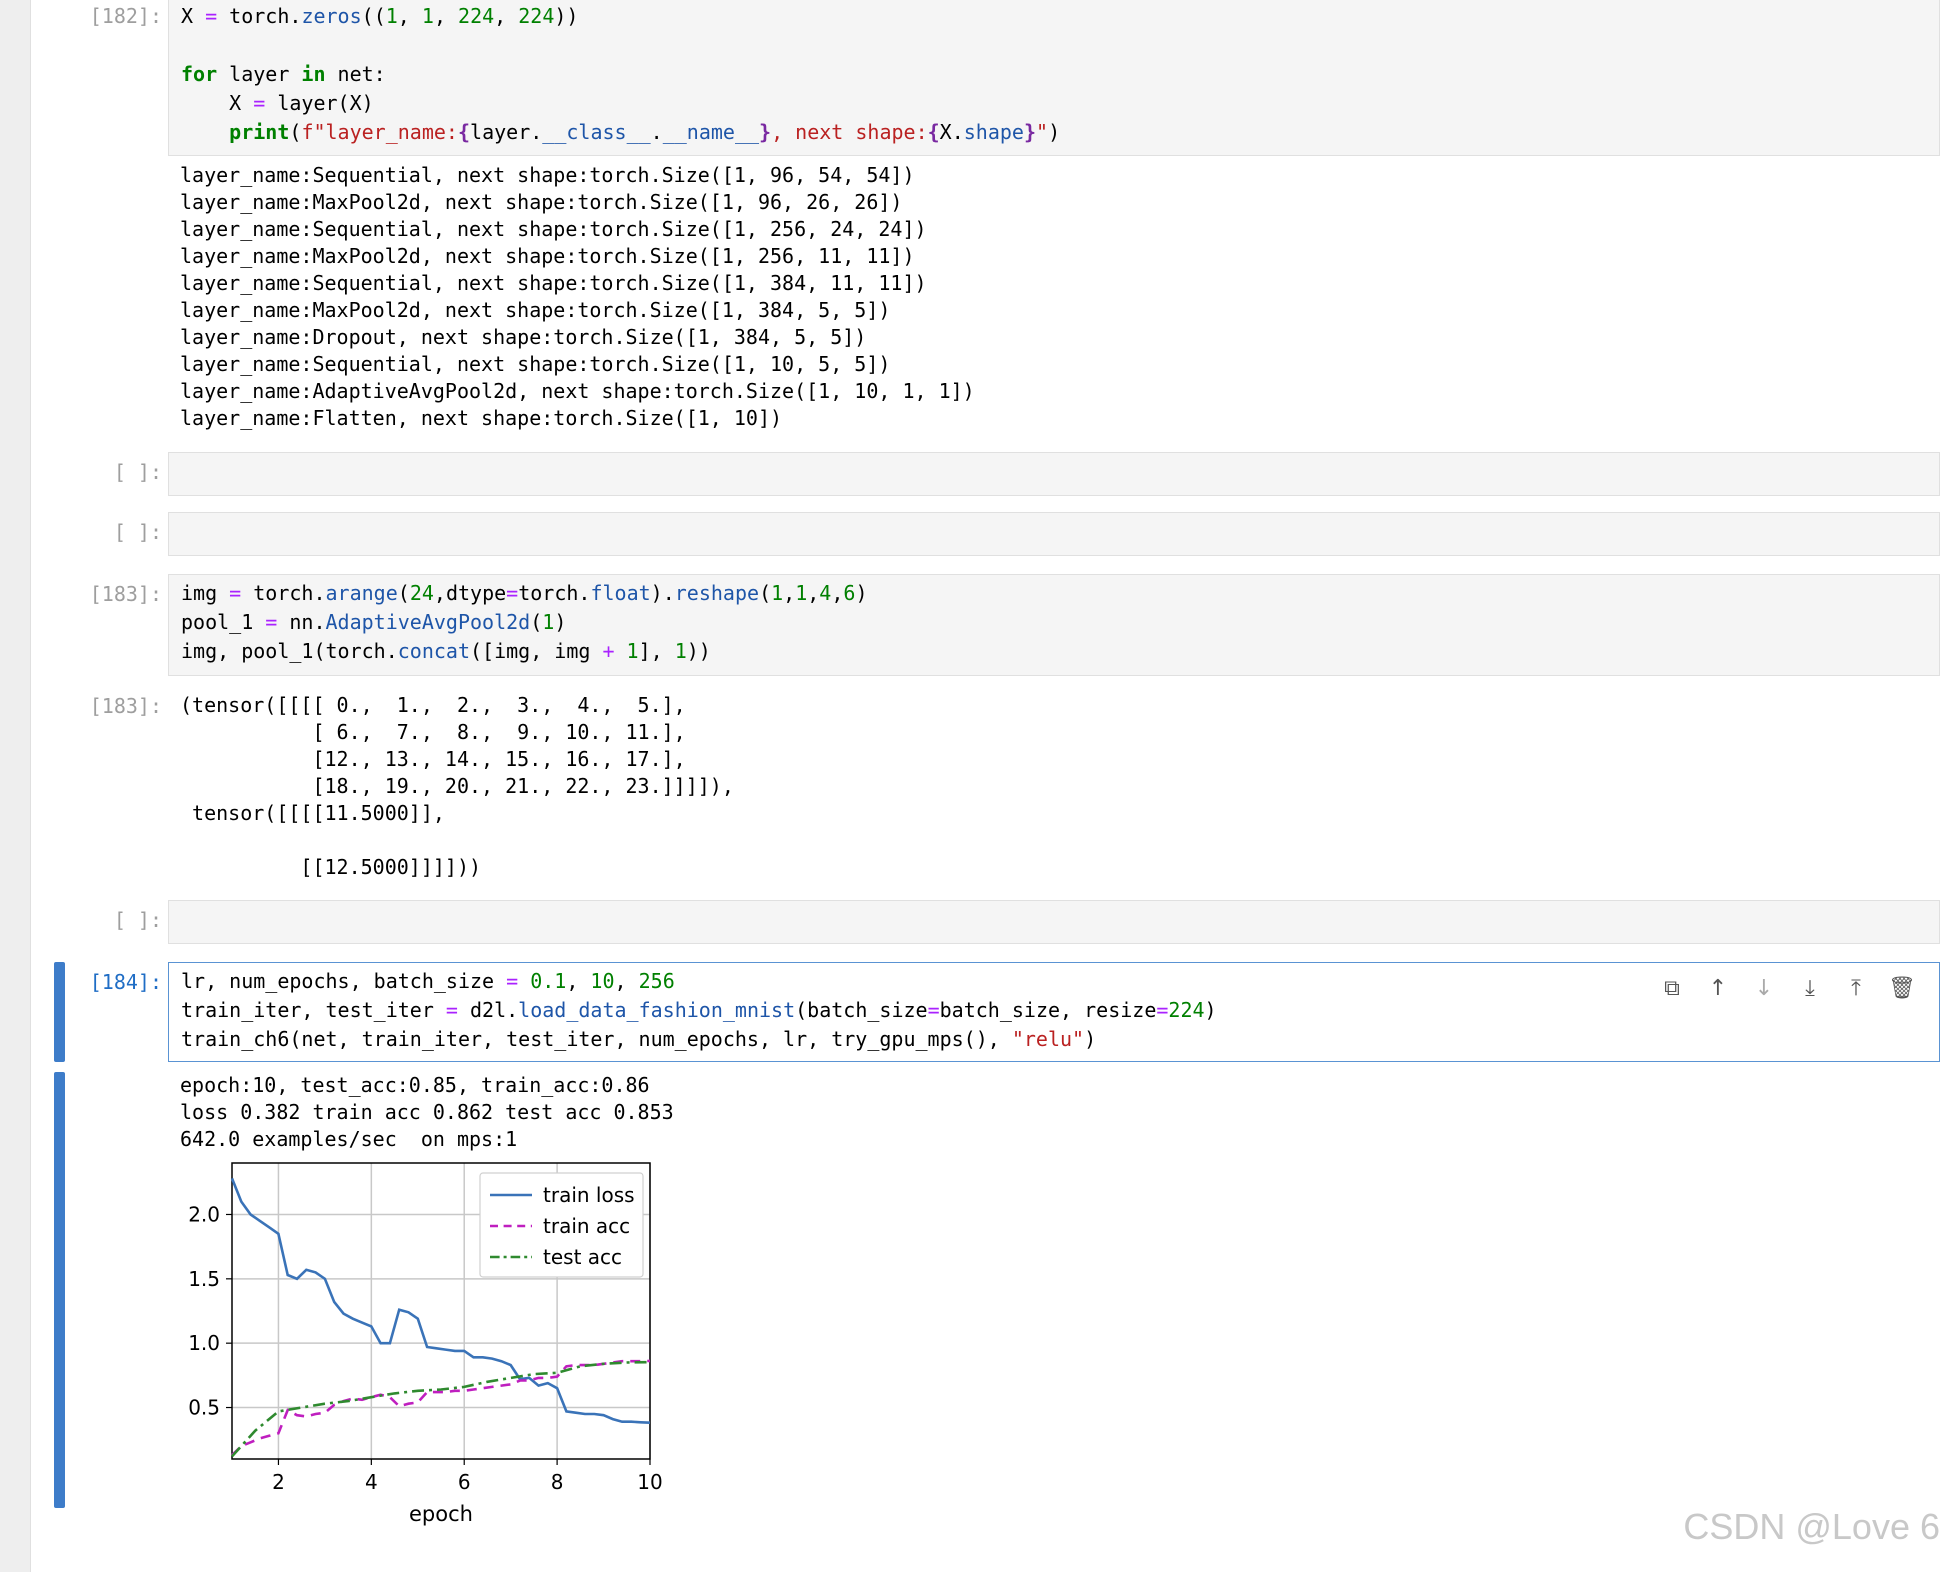  Describe the element at coordinates (278, 1482) in the screenshot. I see `x-tick-label: 2` at that location.